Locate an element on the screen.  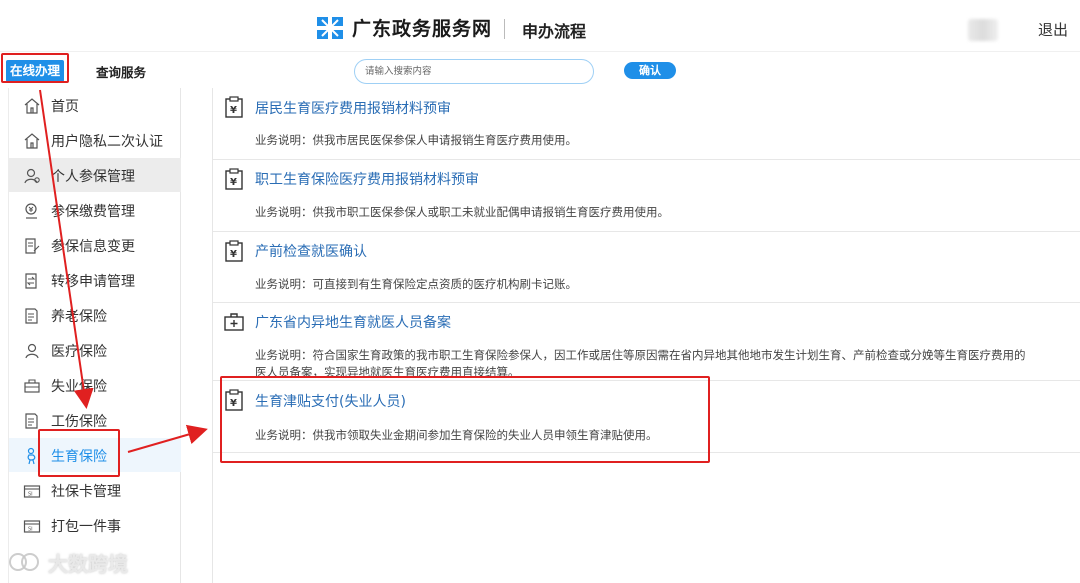
watermark-text: 大数跨境 is located at coordinates (88, 564).